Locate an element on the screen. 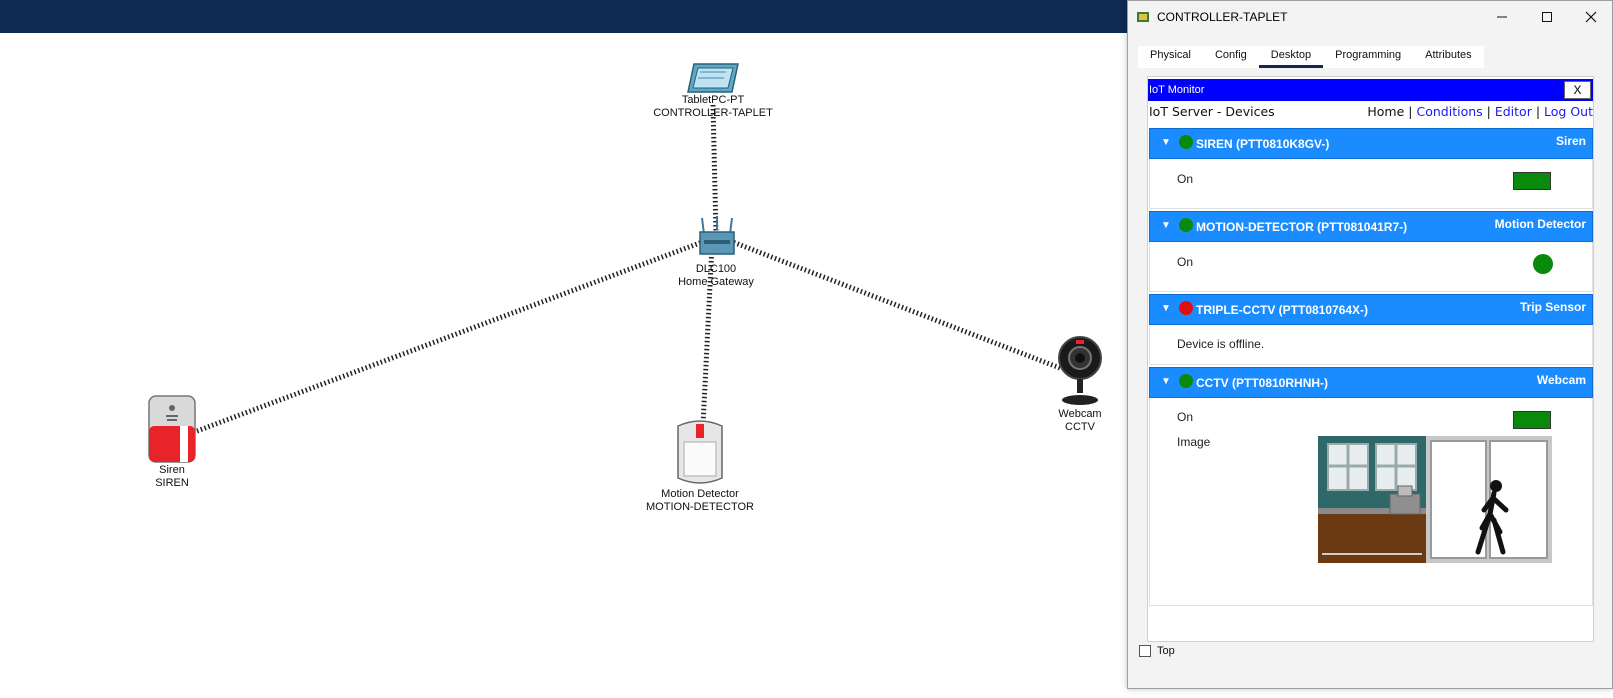 Image resolution: width=1613 pixels, height=698 pixels. close-icon is located at coordinates (1590, 17).